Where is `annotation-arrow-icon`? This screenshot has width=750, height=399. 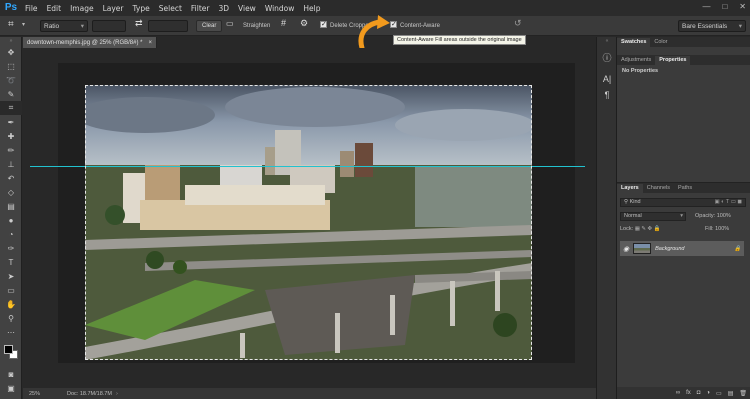
annotation-arrow-icon is located at coordinates (374, 32).